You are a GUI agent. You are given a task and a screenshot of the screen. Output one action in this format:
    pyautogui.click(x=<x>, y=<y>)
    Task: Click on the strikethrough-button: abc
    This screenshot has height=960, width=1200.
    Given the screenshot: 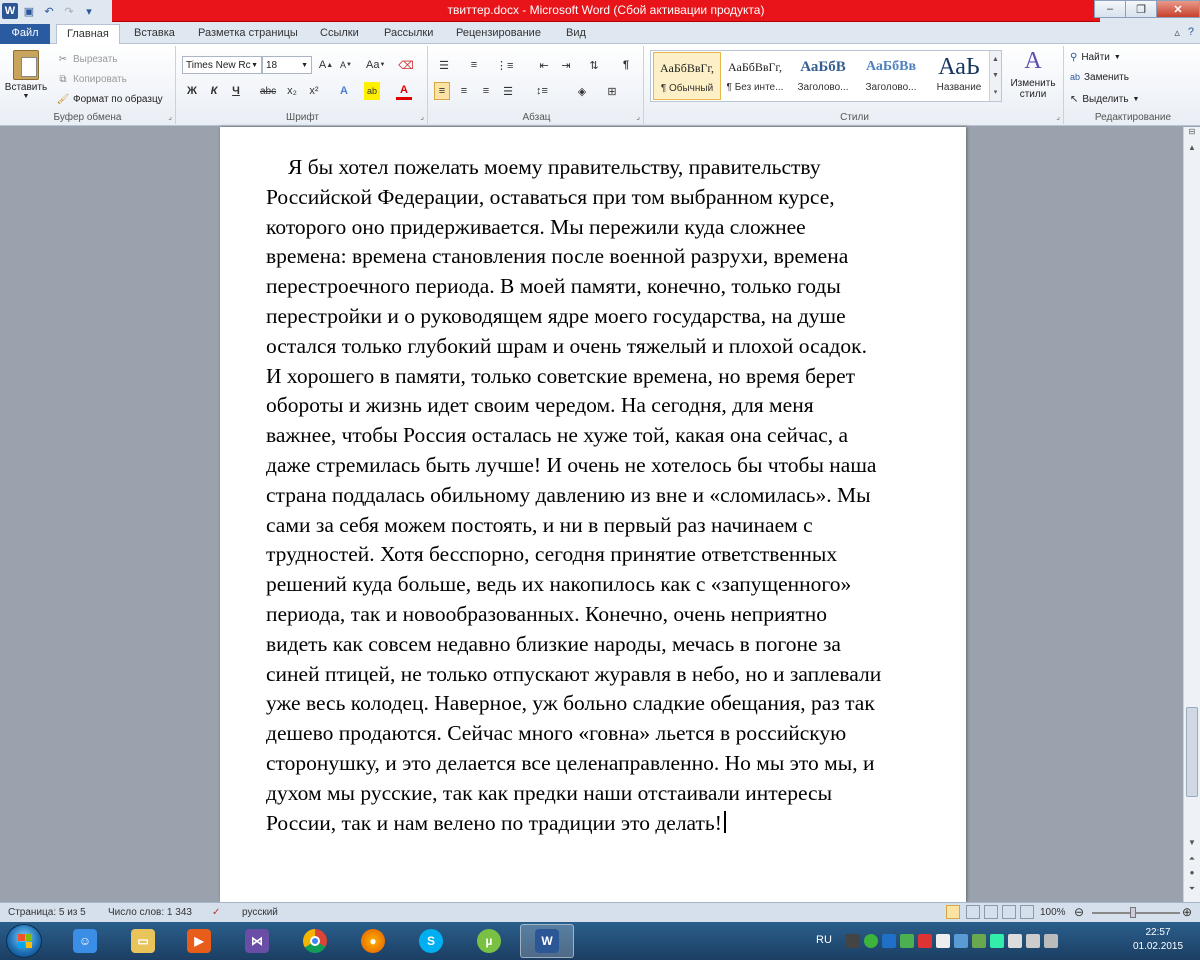 What is the action you would take?
    pyautogui.click(x=268, y=91)
    